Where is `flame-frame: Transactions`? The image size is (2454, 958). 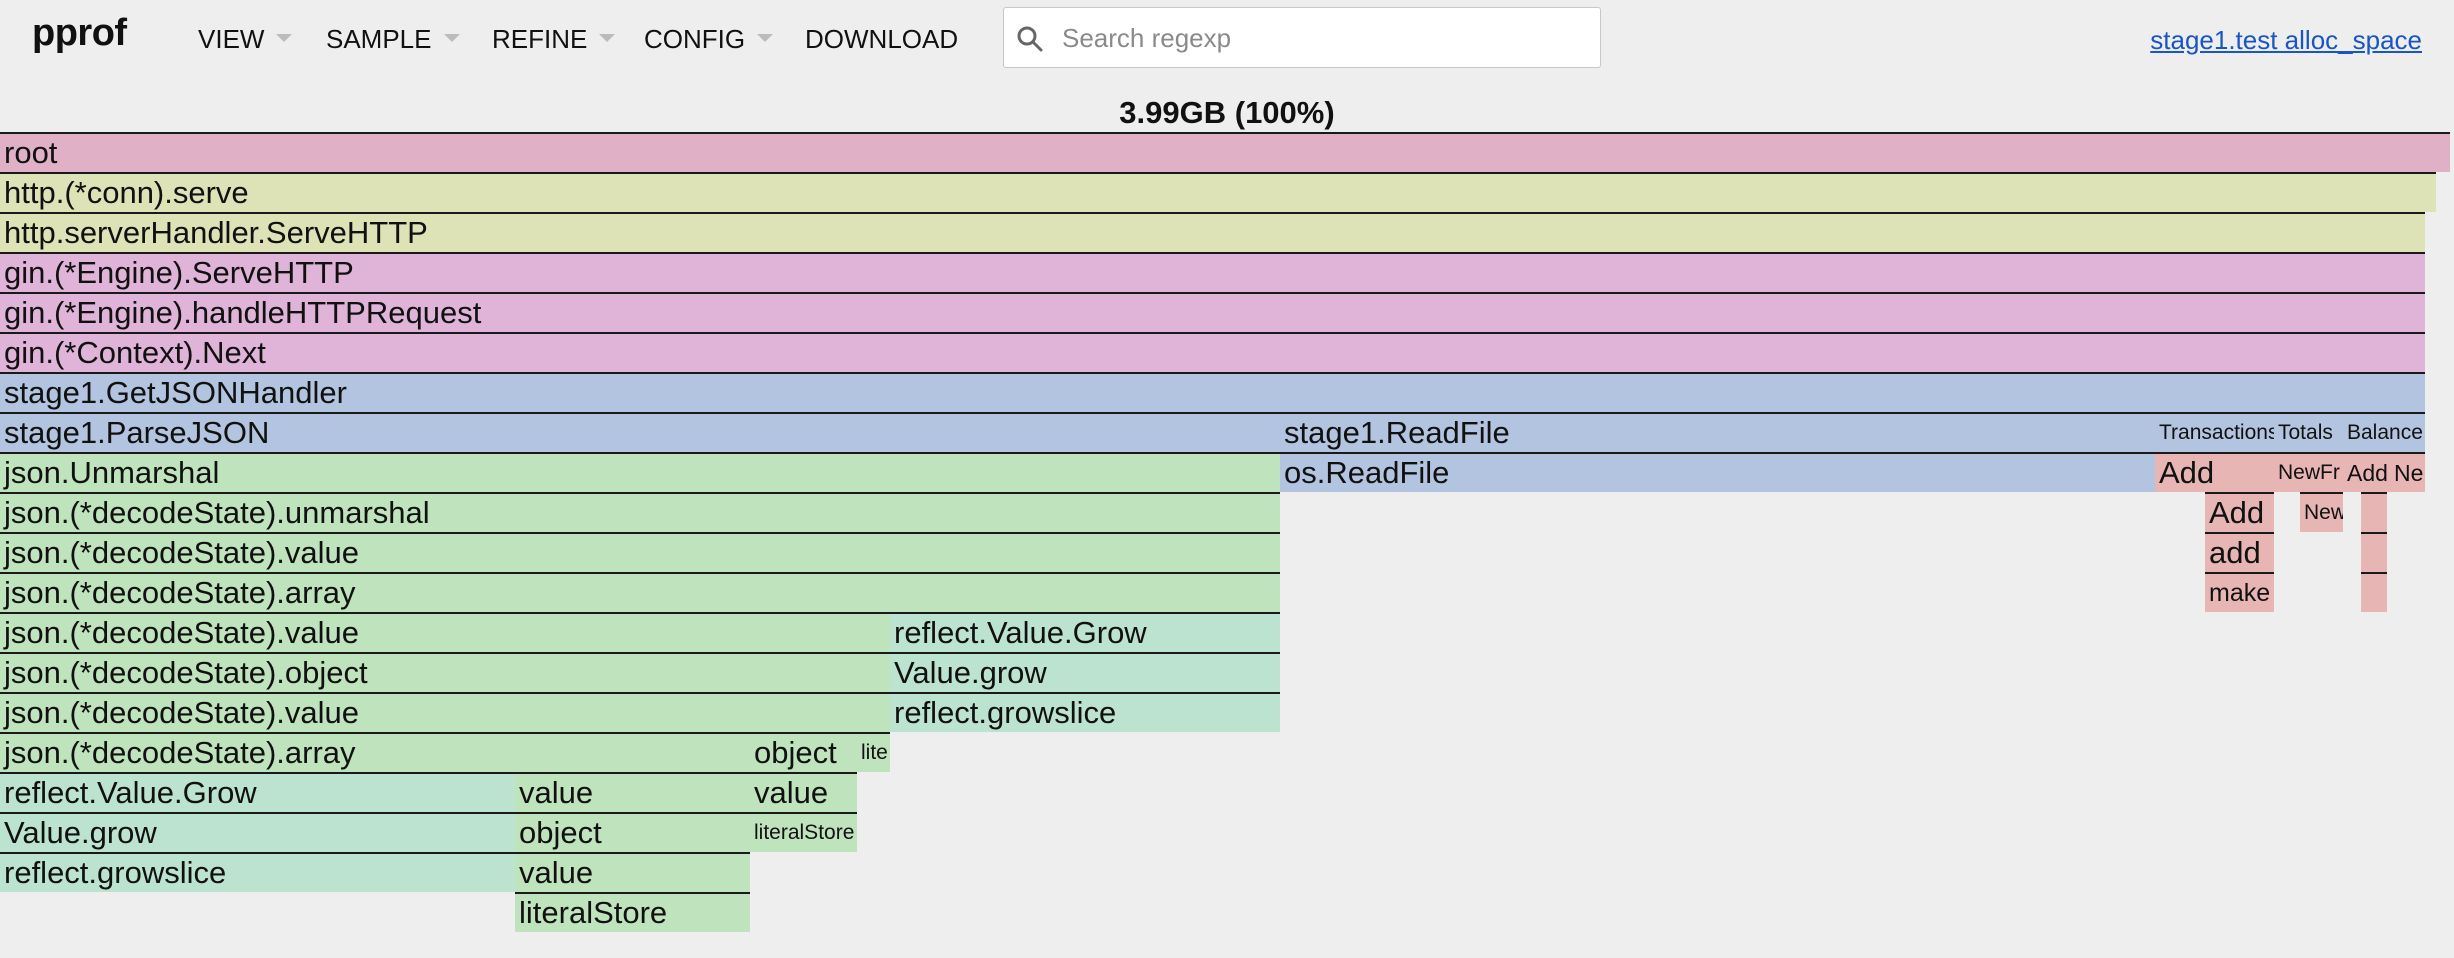 flame-frame: Transactions is located at coordinates (2214, 432).